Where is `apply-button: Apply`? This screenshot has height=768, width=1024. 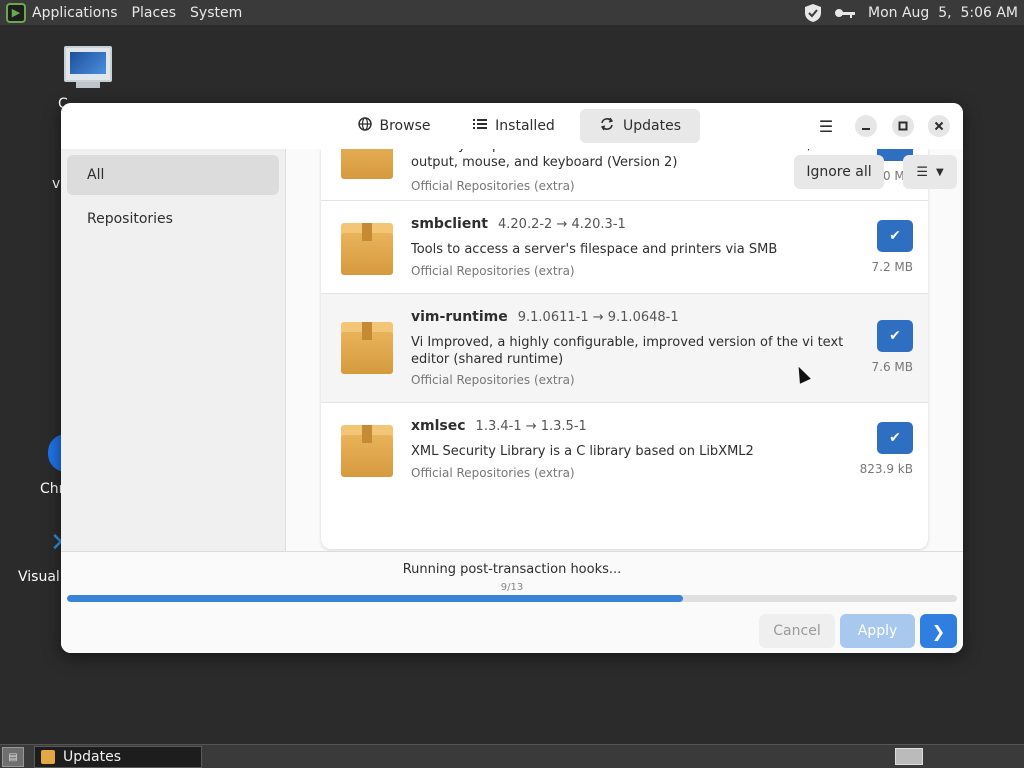 apply-button: Apply is located at coordinates (877, 631).